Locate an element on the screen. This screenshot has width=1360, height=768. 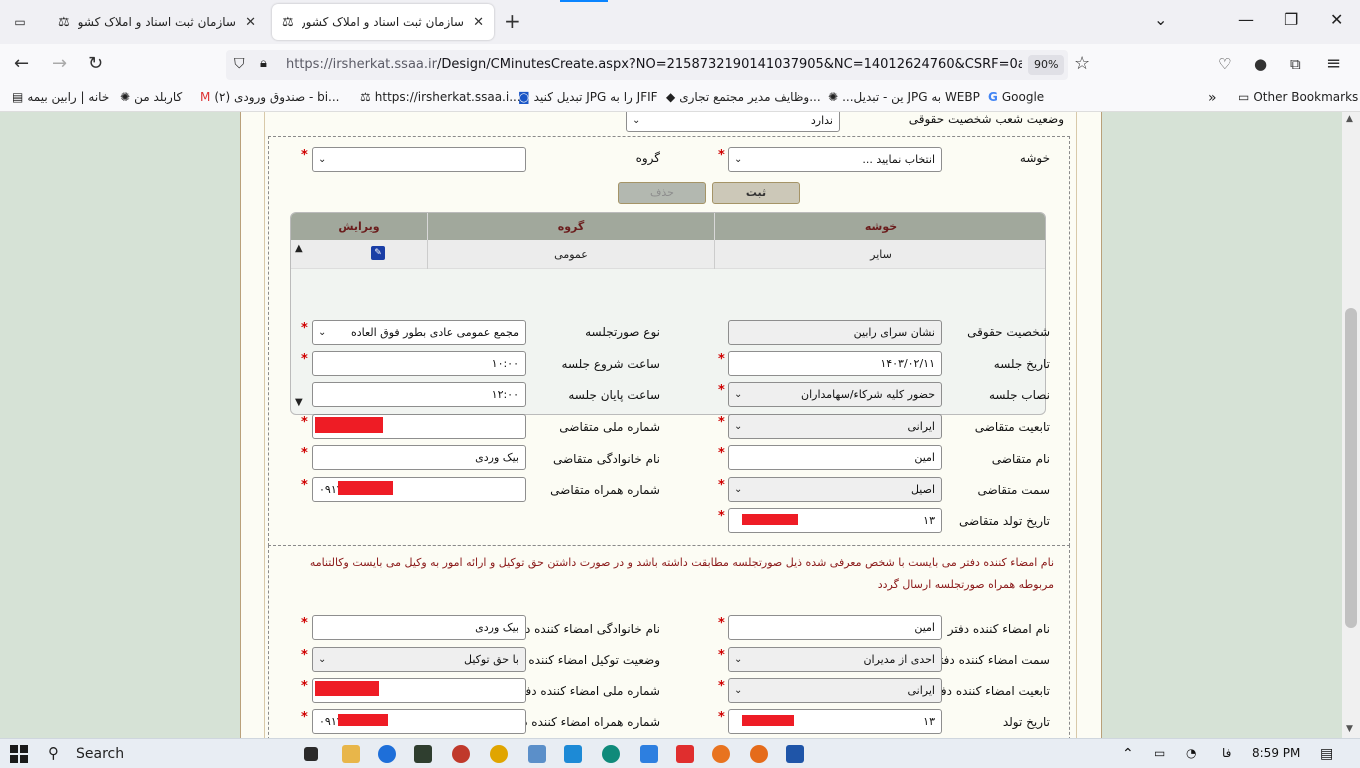
minimize-button: — is located at coordinates (1246, 19).